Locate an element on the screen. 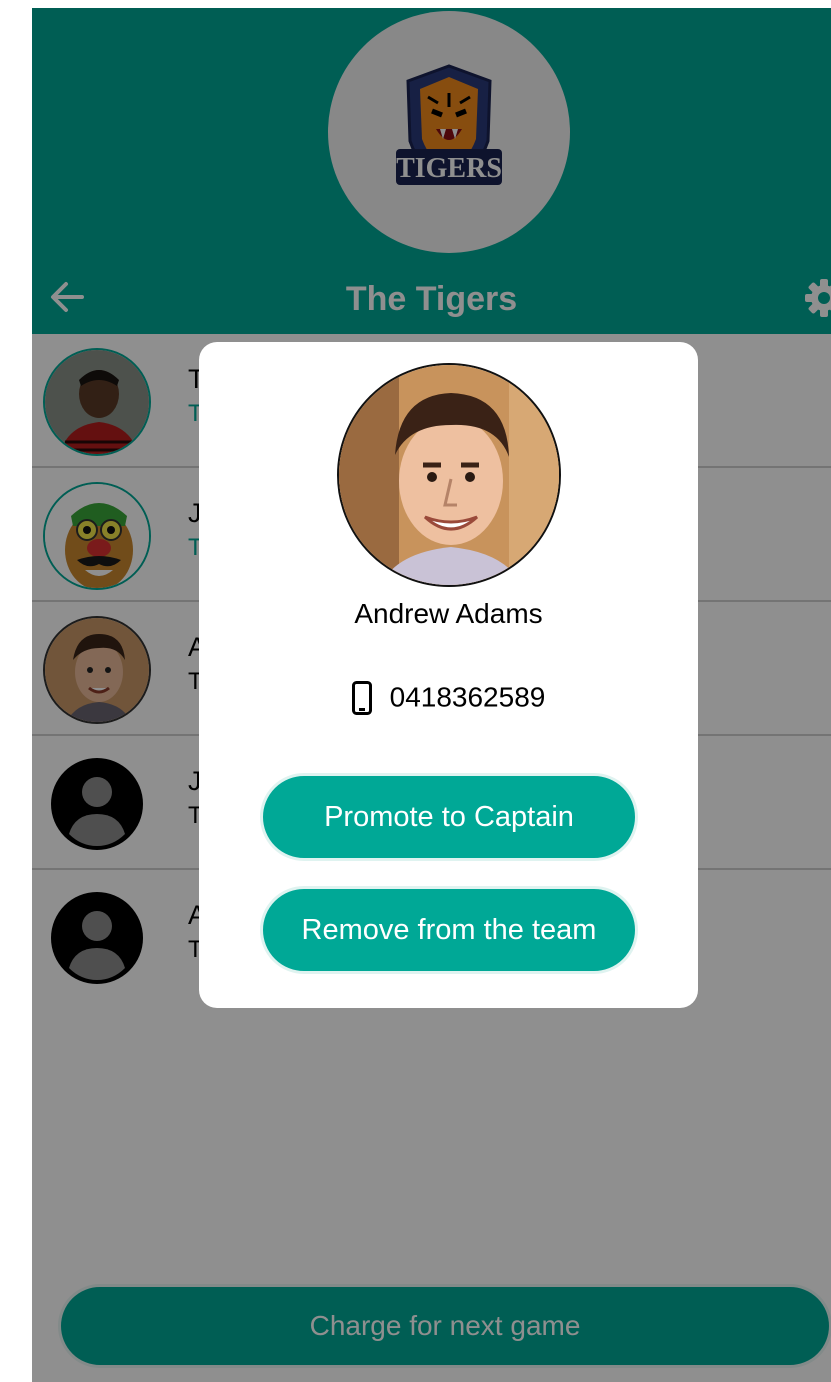 The image size is (831, 1382). remove-from-team-button: Remove from the team is located at coordinates (449, 930).